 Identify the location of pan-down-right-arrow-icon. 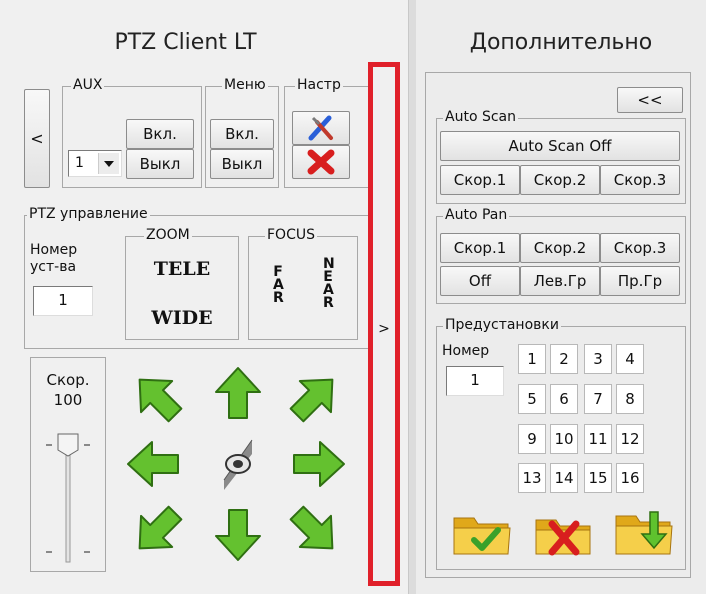
(314, 530).